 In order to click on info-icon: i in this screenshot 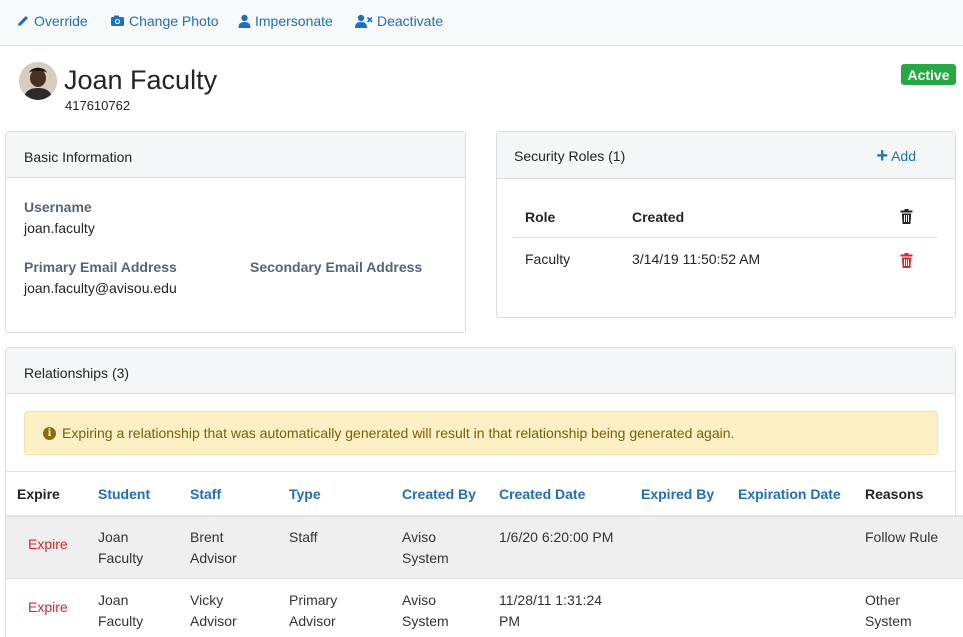, I will do `click(49, 433)`.